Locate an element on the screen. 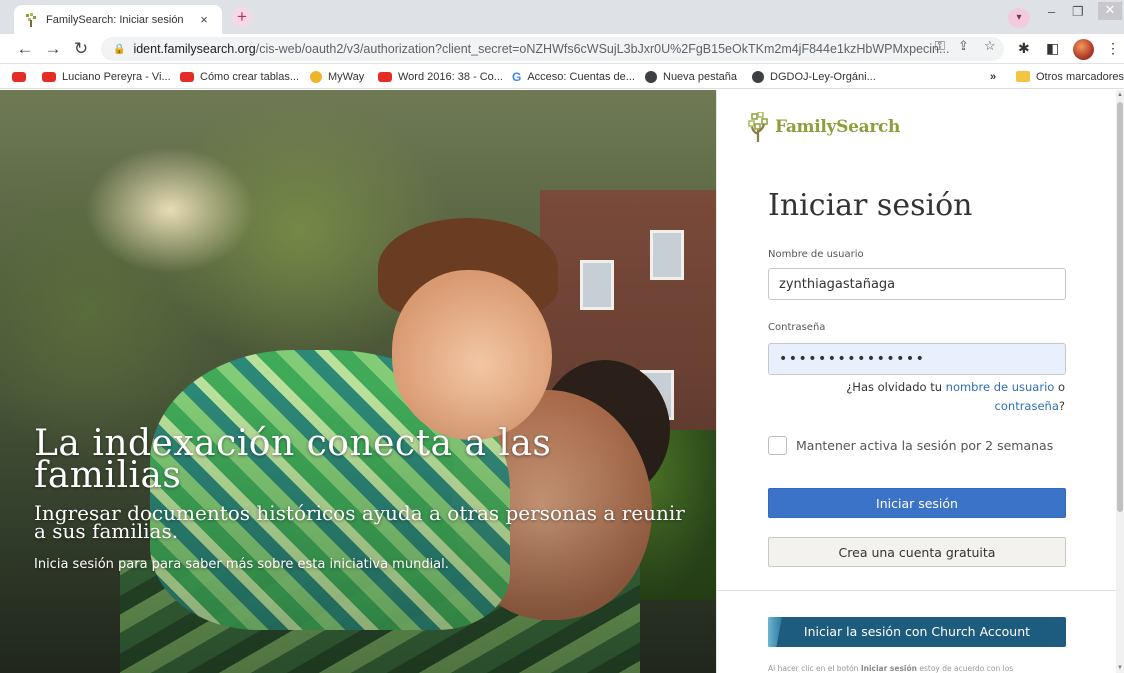 Image resolution: width=1124 pixels, height=673 pixels. familysearch-logo: FamilySearch is located at coordinates (823, 127).